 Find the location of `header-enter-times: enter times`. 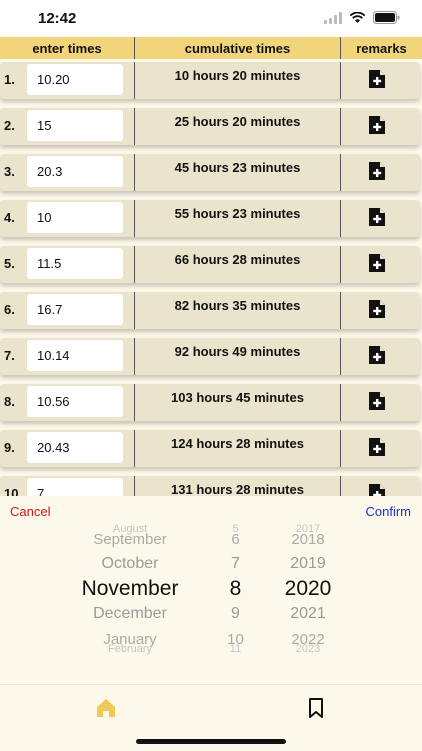

header-enter-times: enter times is located at coordinates (67, 48).